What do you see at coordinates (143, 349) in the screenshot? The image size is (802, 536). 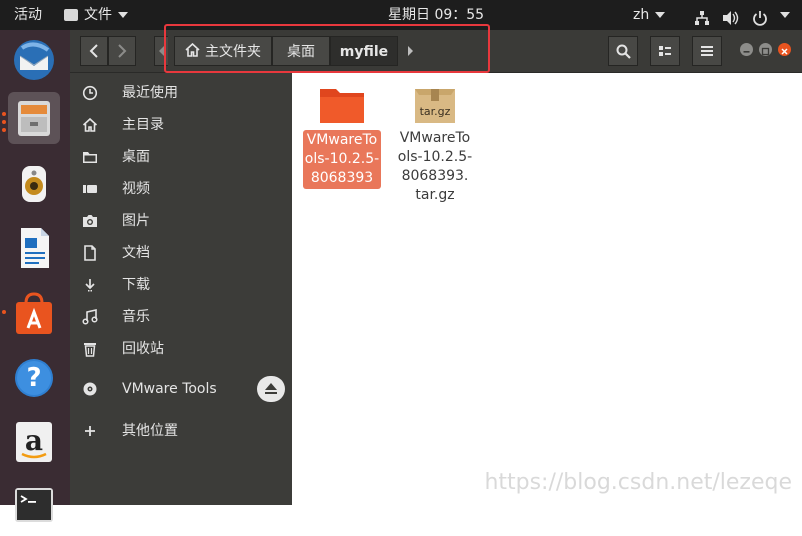 I see `sidebar-item-label: 回收站` at bounding box center [143, 349].